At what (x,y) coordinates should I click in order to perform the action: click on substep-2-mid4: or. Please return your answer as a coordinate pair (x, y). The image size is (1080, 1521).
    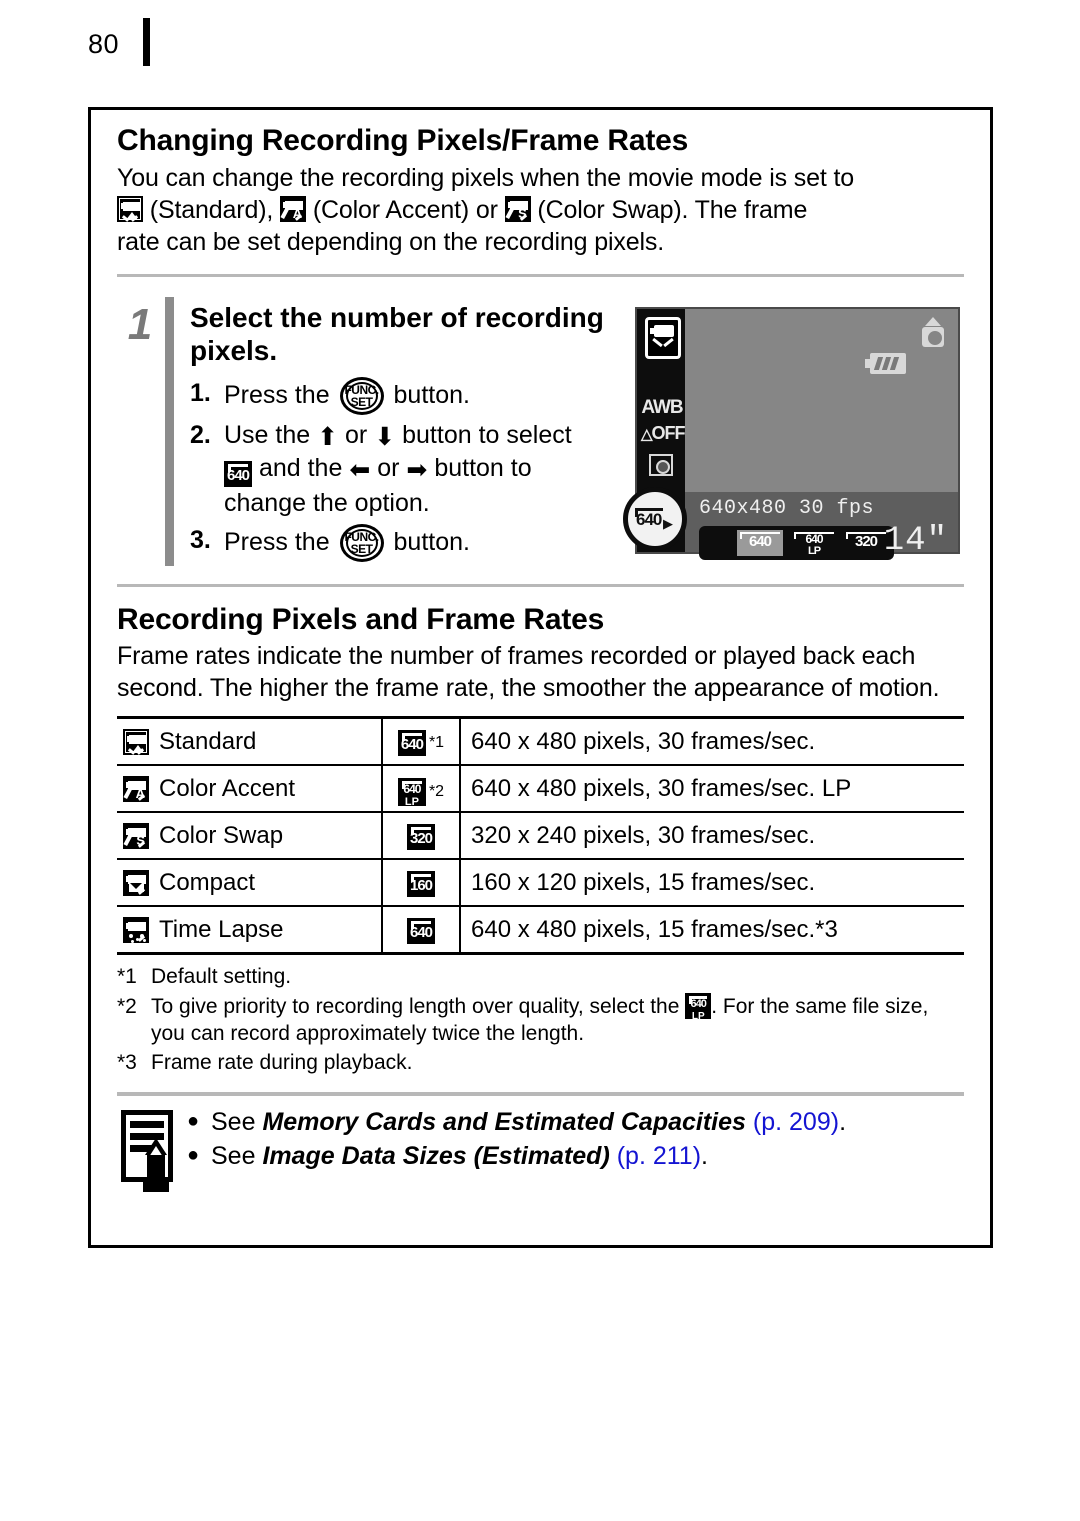
    Looking at the image, I should click on (388, 467).